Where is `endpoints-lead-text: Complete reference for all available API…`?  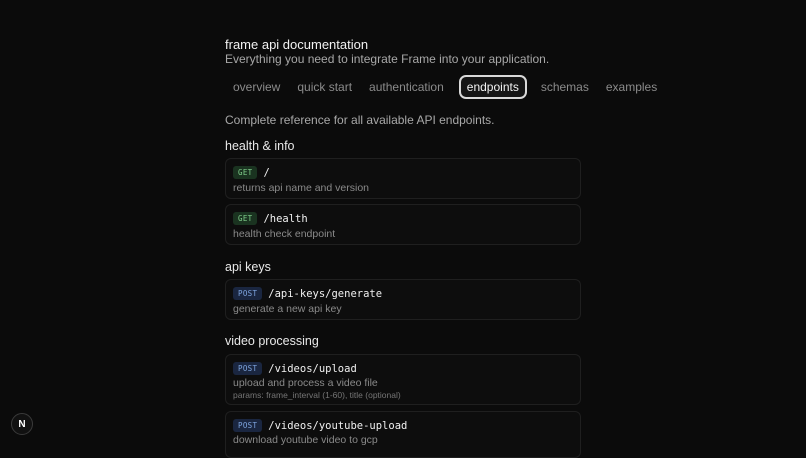
endpoints-lead-text: Complete reference for all available API… is located at coordinates (360, 120).